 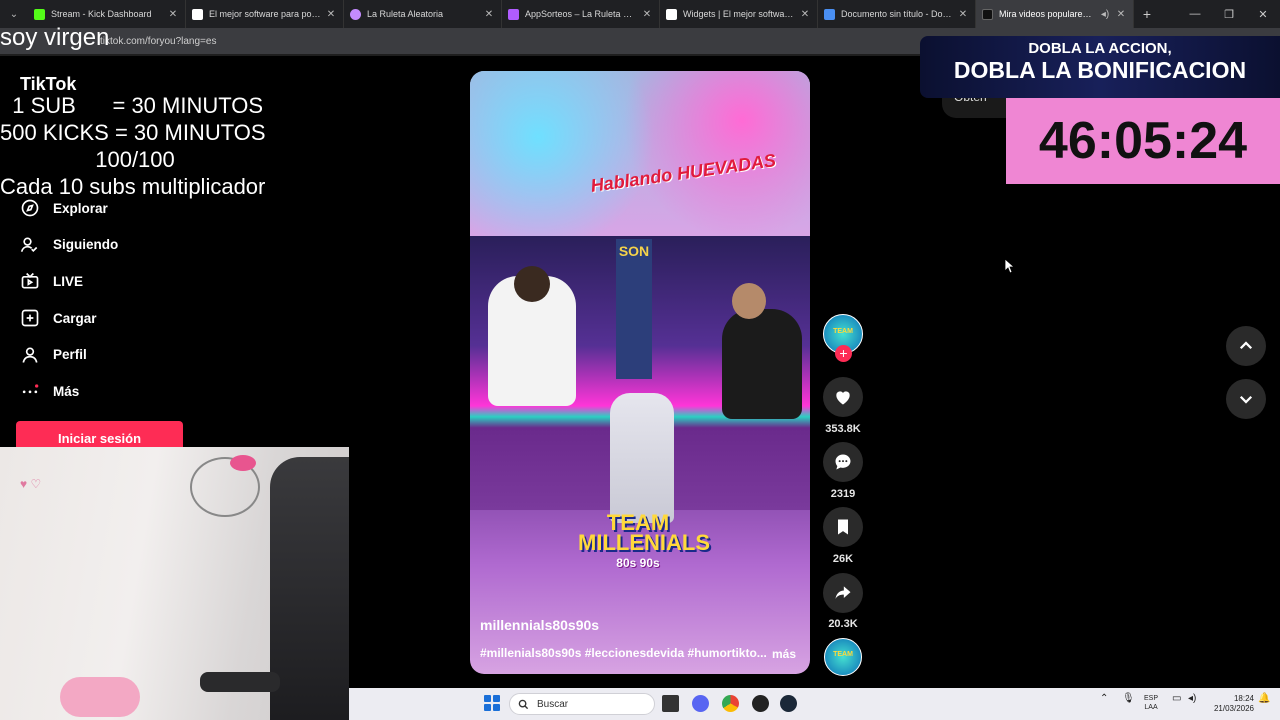 I want to click on chevron-up-icon, so click(x=1246, y=345).